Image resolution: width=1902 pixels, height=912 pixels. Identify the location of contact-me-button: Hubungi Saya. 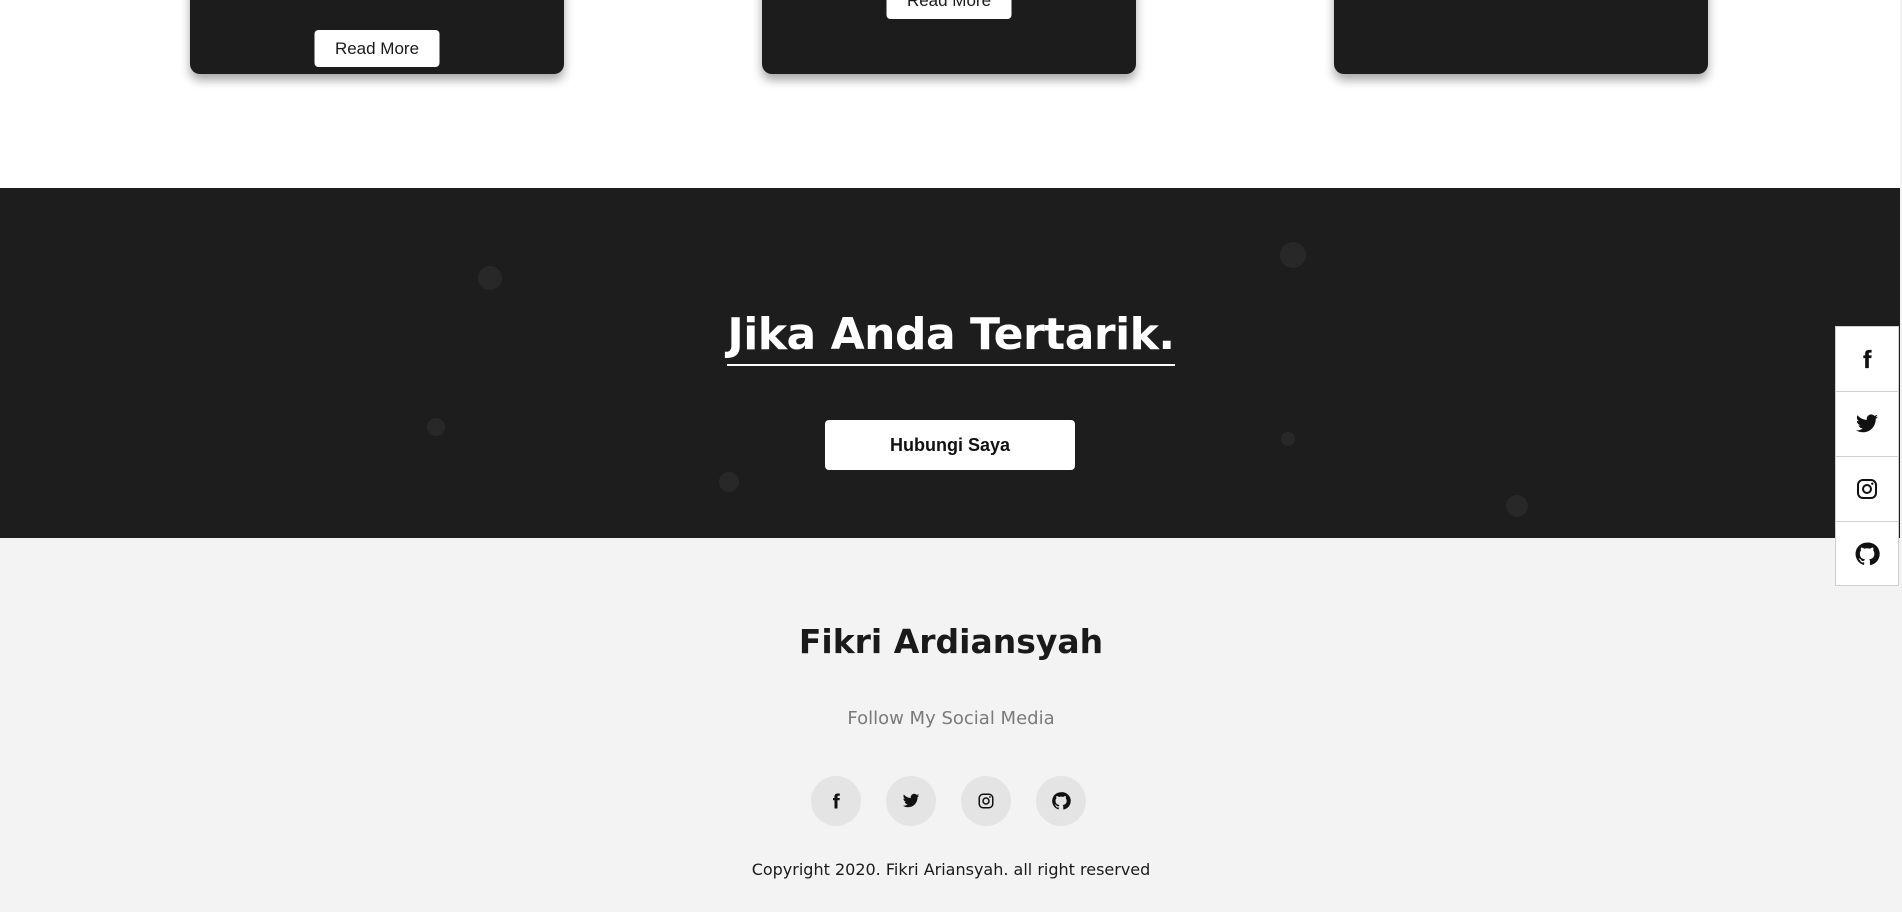
(950, 445).